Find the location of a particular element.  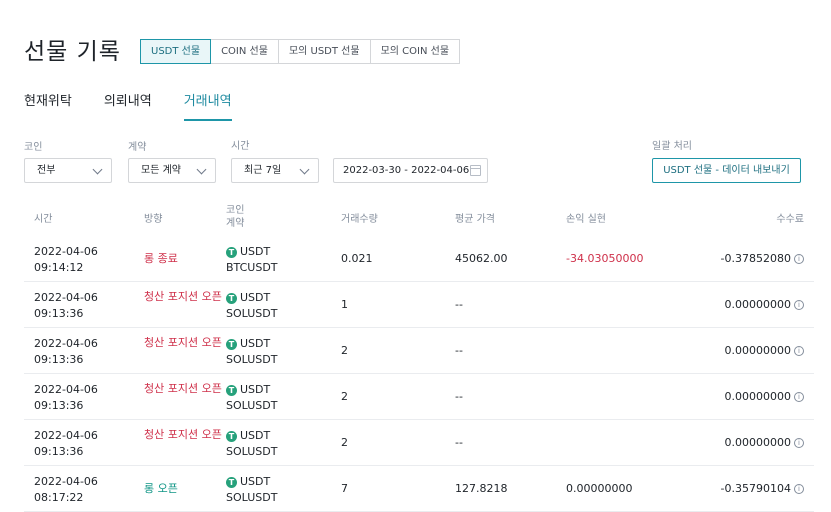

time-select-value: 최근 7일 is located at coordinates (263, 170).